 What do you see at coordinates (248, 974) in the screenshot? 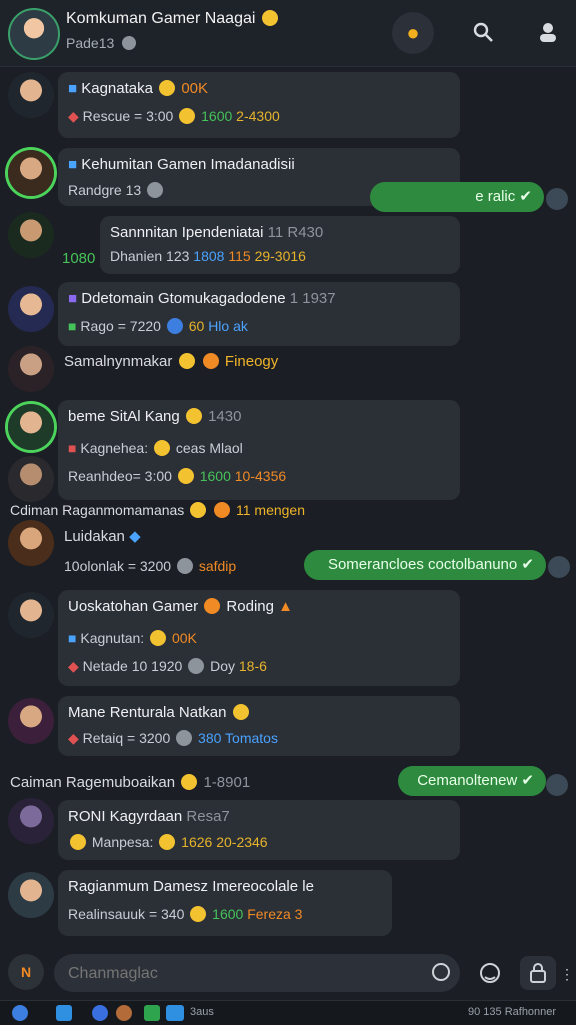
I see `message-input` at bounding box center [248, 974].